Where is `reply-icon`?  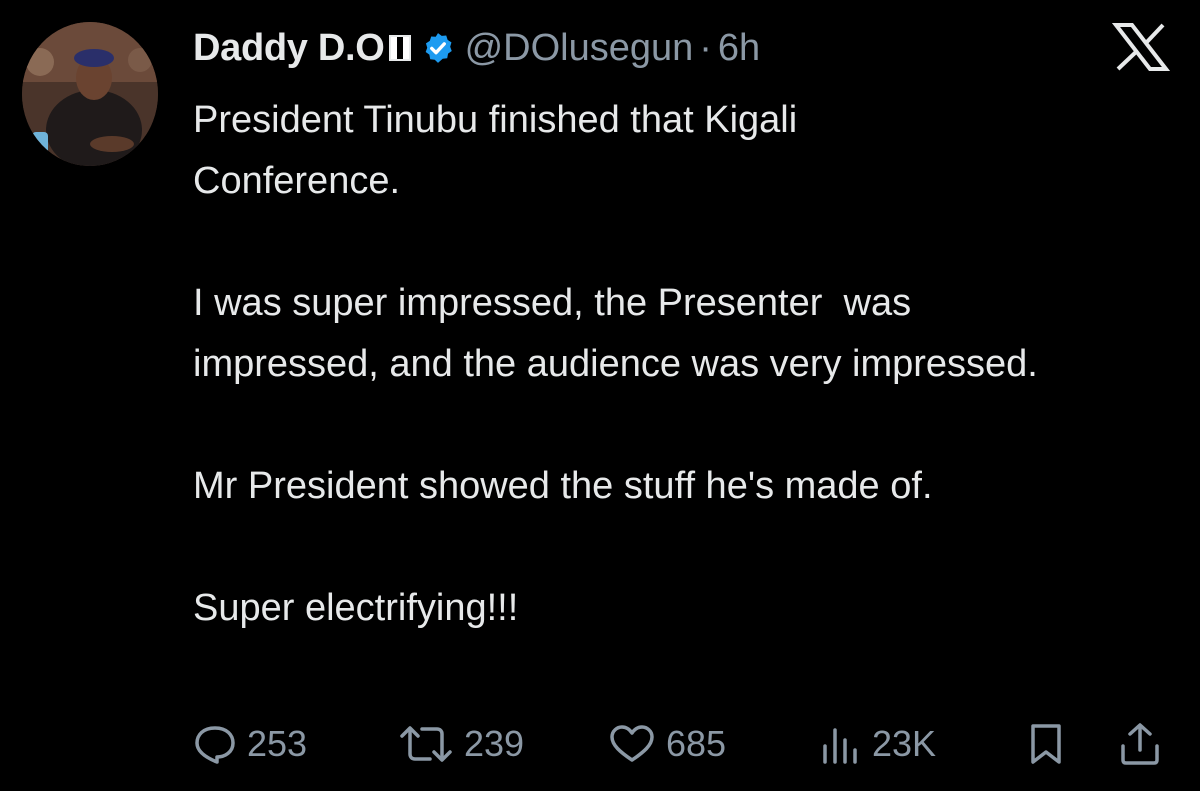
reply-icon is located at coordinates (215, 745).